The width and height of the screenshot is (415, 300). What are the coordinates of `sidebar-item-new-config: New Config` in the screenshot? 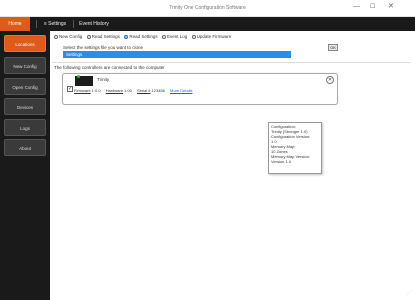 It's located at (25, 65).